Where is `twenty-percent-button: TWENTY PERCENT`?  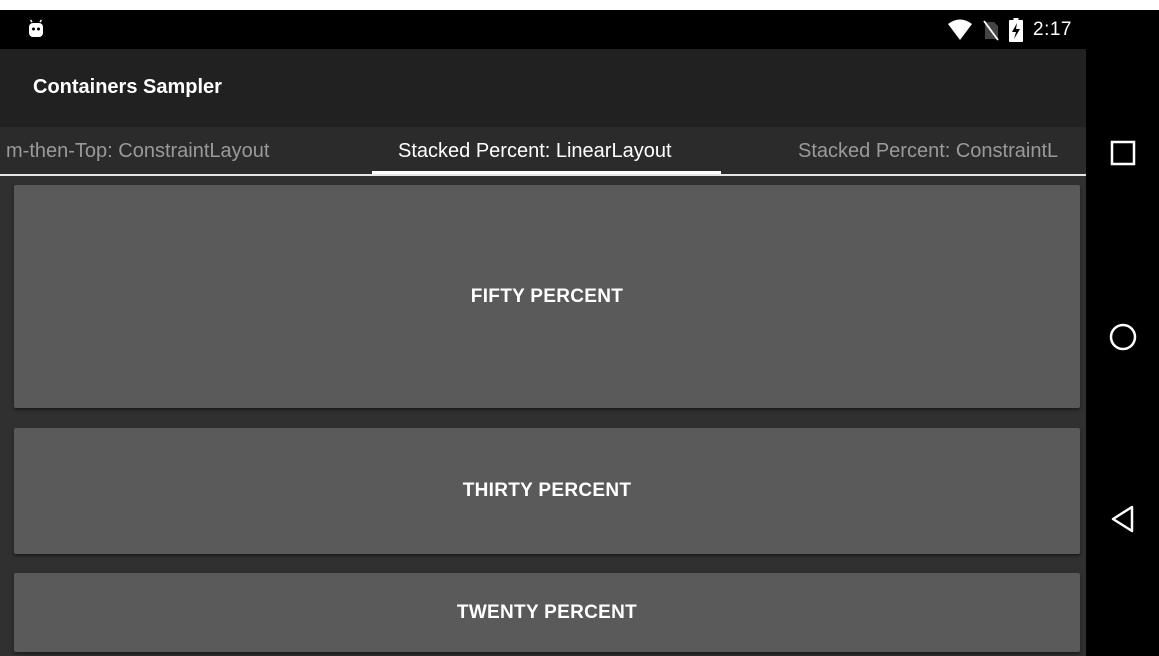 twenty-percent-button: TWENTY PERCENT is located at coordinates (547, 612).